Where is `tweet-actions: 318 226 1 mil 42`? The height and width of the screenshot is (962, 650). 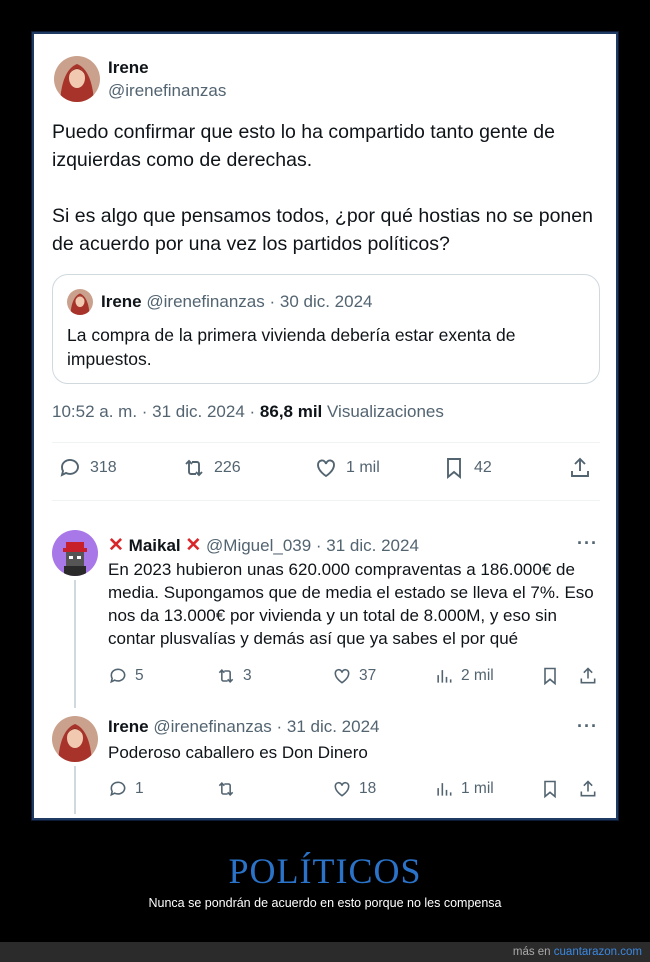 tweet-actions: 318 226 1 mil 42 is located at coordinates (326, 471).